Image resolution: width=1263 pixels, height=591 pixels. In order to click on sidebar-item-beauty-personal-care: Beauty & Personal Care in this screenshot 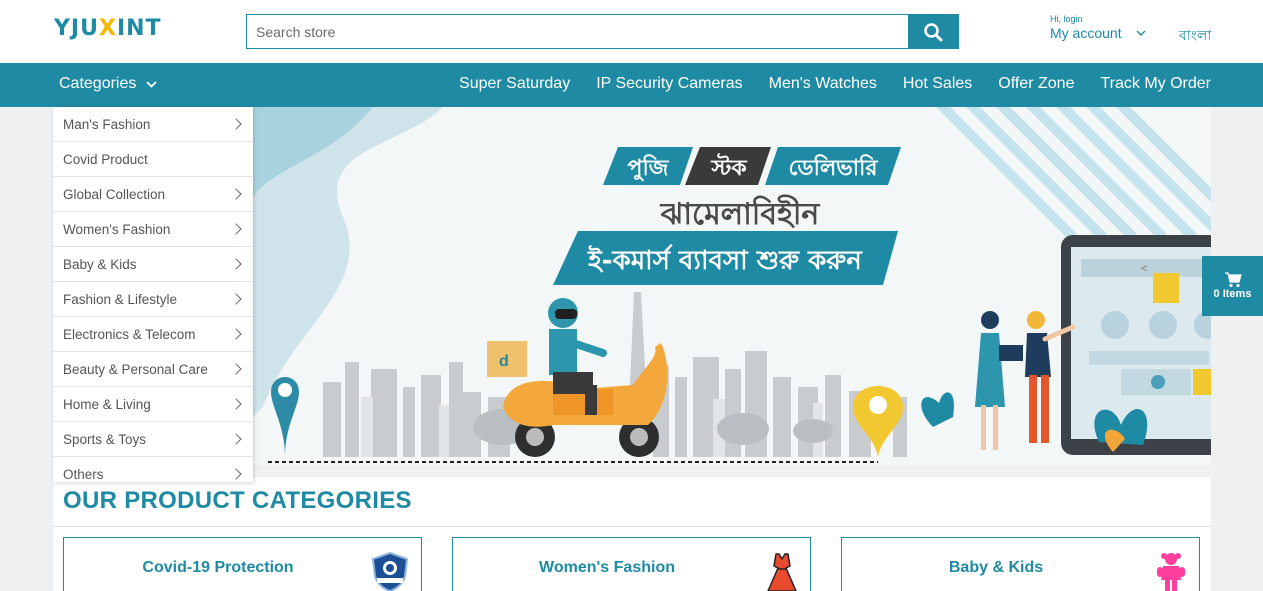, I will do `click(153, 369)`.